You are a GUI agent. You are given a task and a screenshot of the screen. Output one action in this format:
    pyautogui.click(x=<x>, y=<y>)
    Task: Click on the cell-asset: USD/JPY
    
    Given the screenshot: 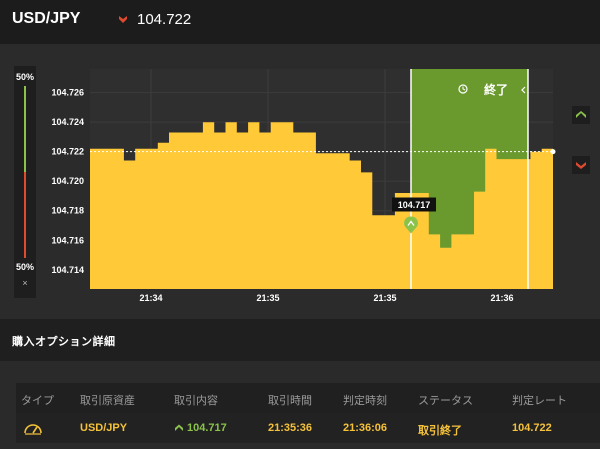 What is the action you would take?
    pyautogui.click(x=104, y=428)
    